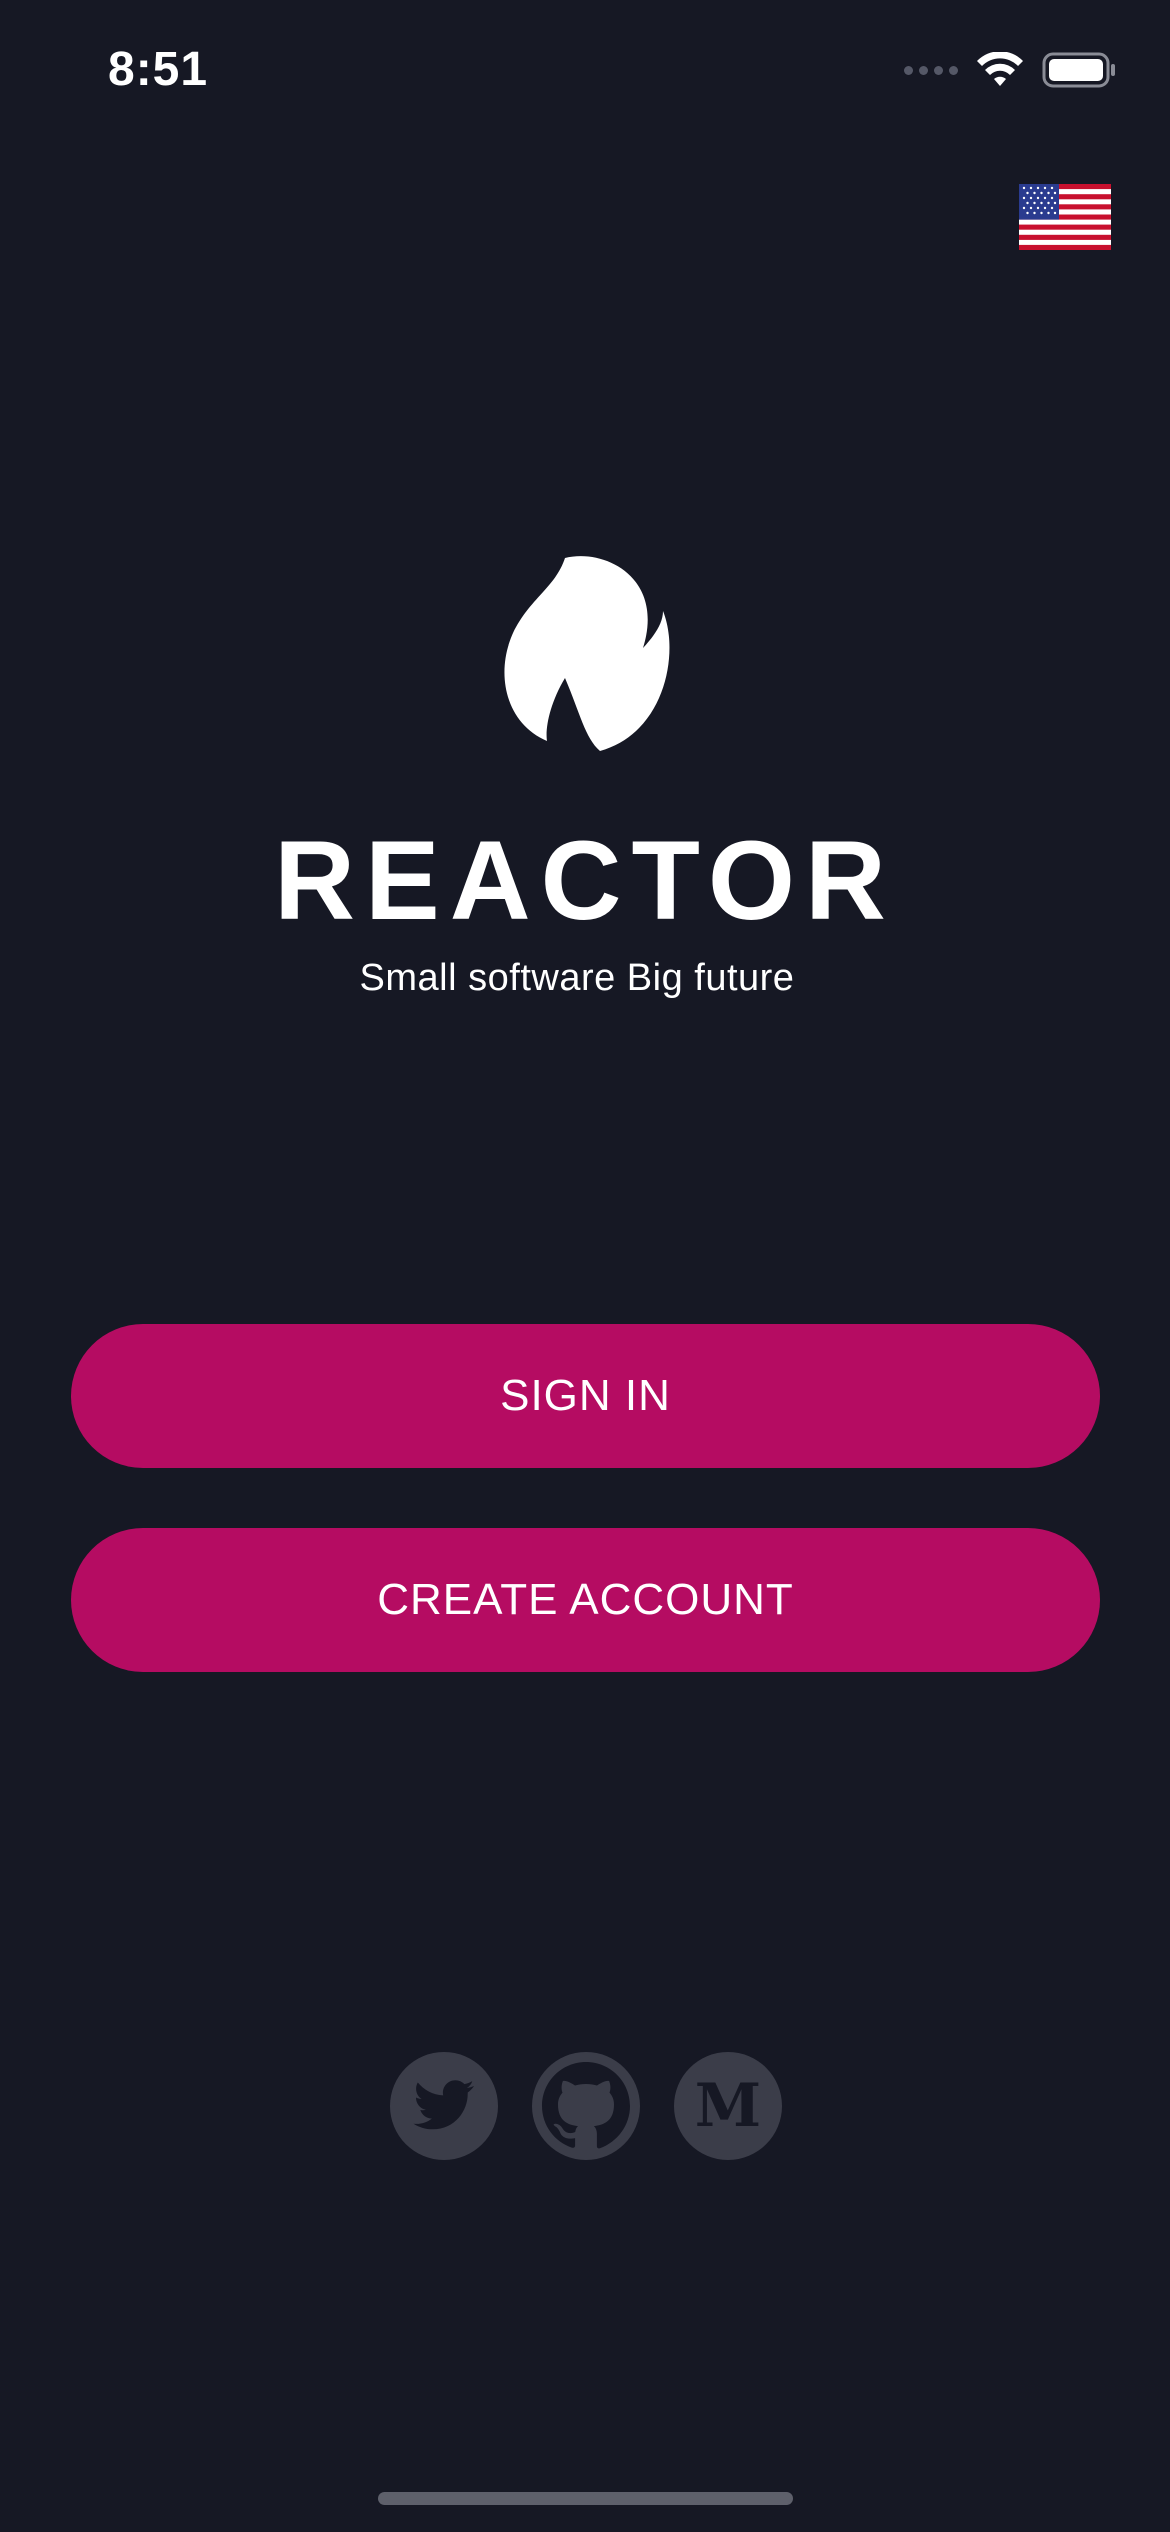 The image size is (1170, 2532). Describe the element at coordinates (585, 1396) in the screenshot. I see `sign-in-button: SIGN IN` at that location.